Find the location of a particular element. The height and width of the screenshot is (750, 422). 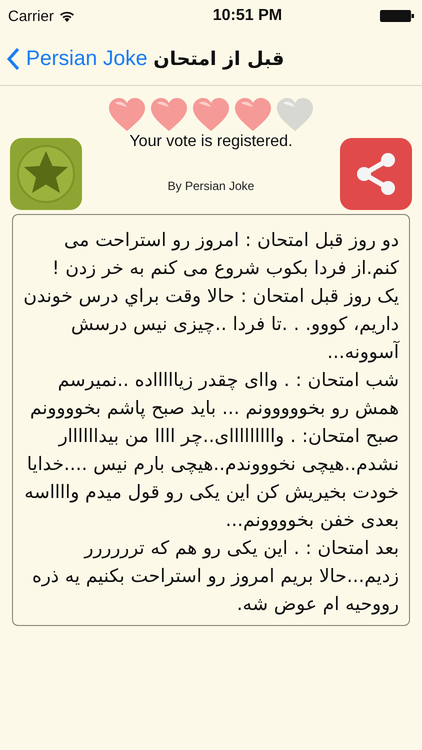

author-label: By Persian Joke is located at coordinates (211, 186).